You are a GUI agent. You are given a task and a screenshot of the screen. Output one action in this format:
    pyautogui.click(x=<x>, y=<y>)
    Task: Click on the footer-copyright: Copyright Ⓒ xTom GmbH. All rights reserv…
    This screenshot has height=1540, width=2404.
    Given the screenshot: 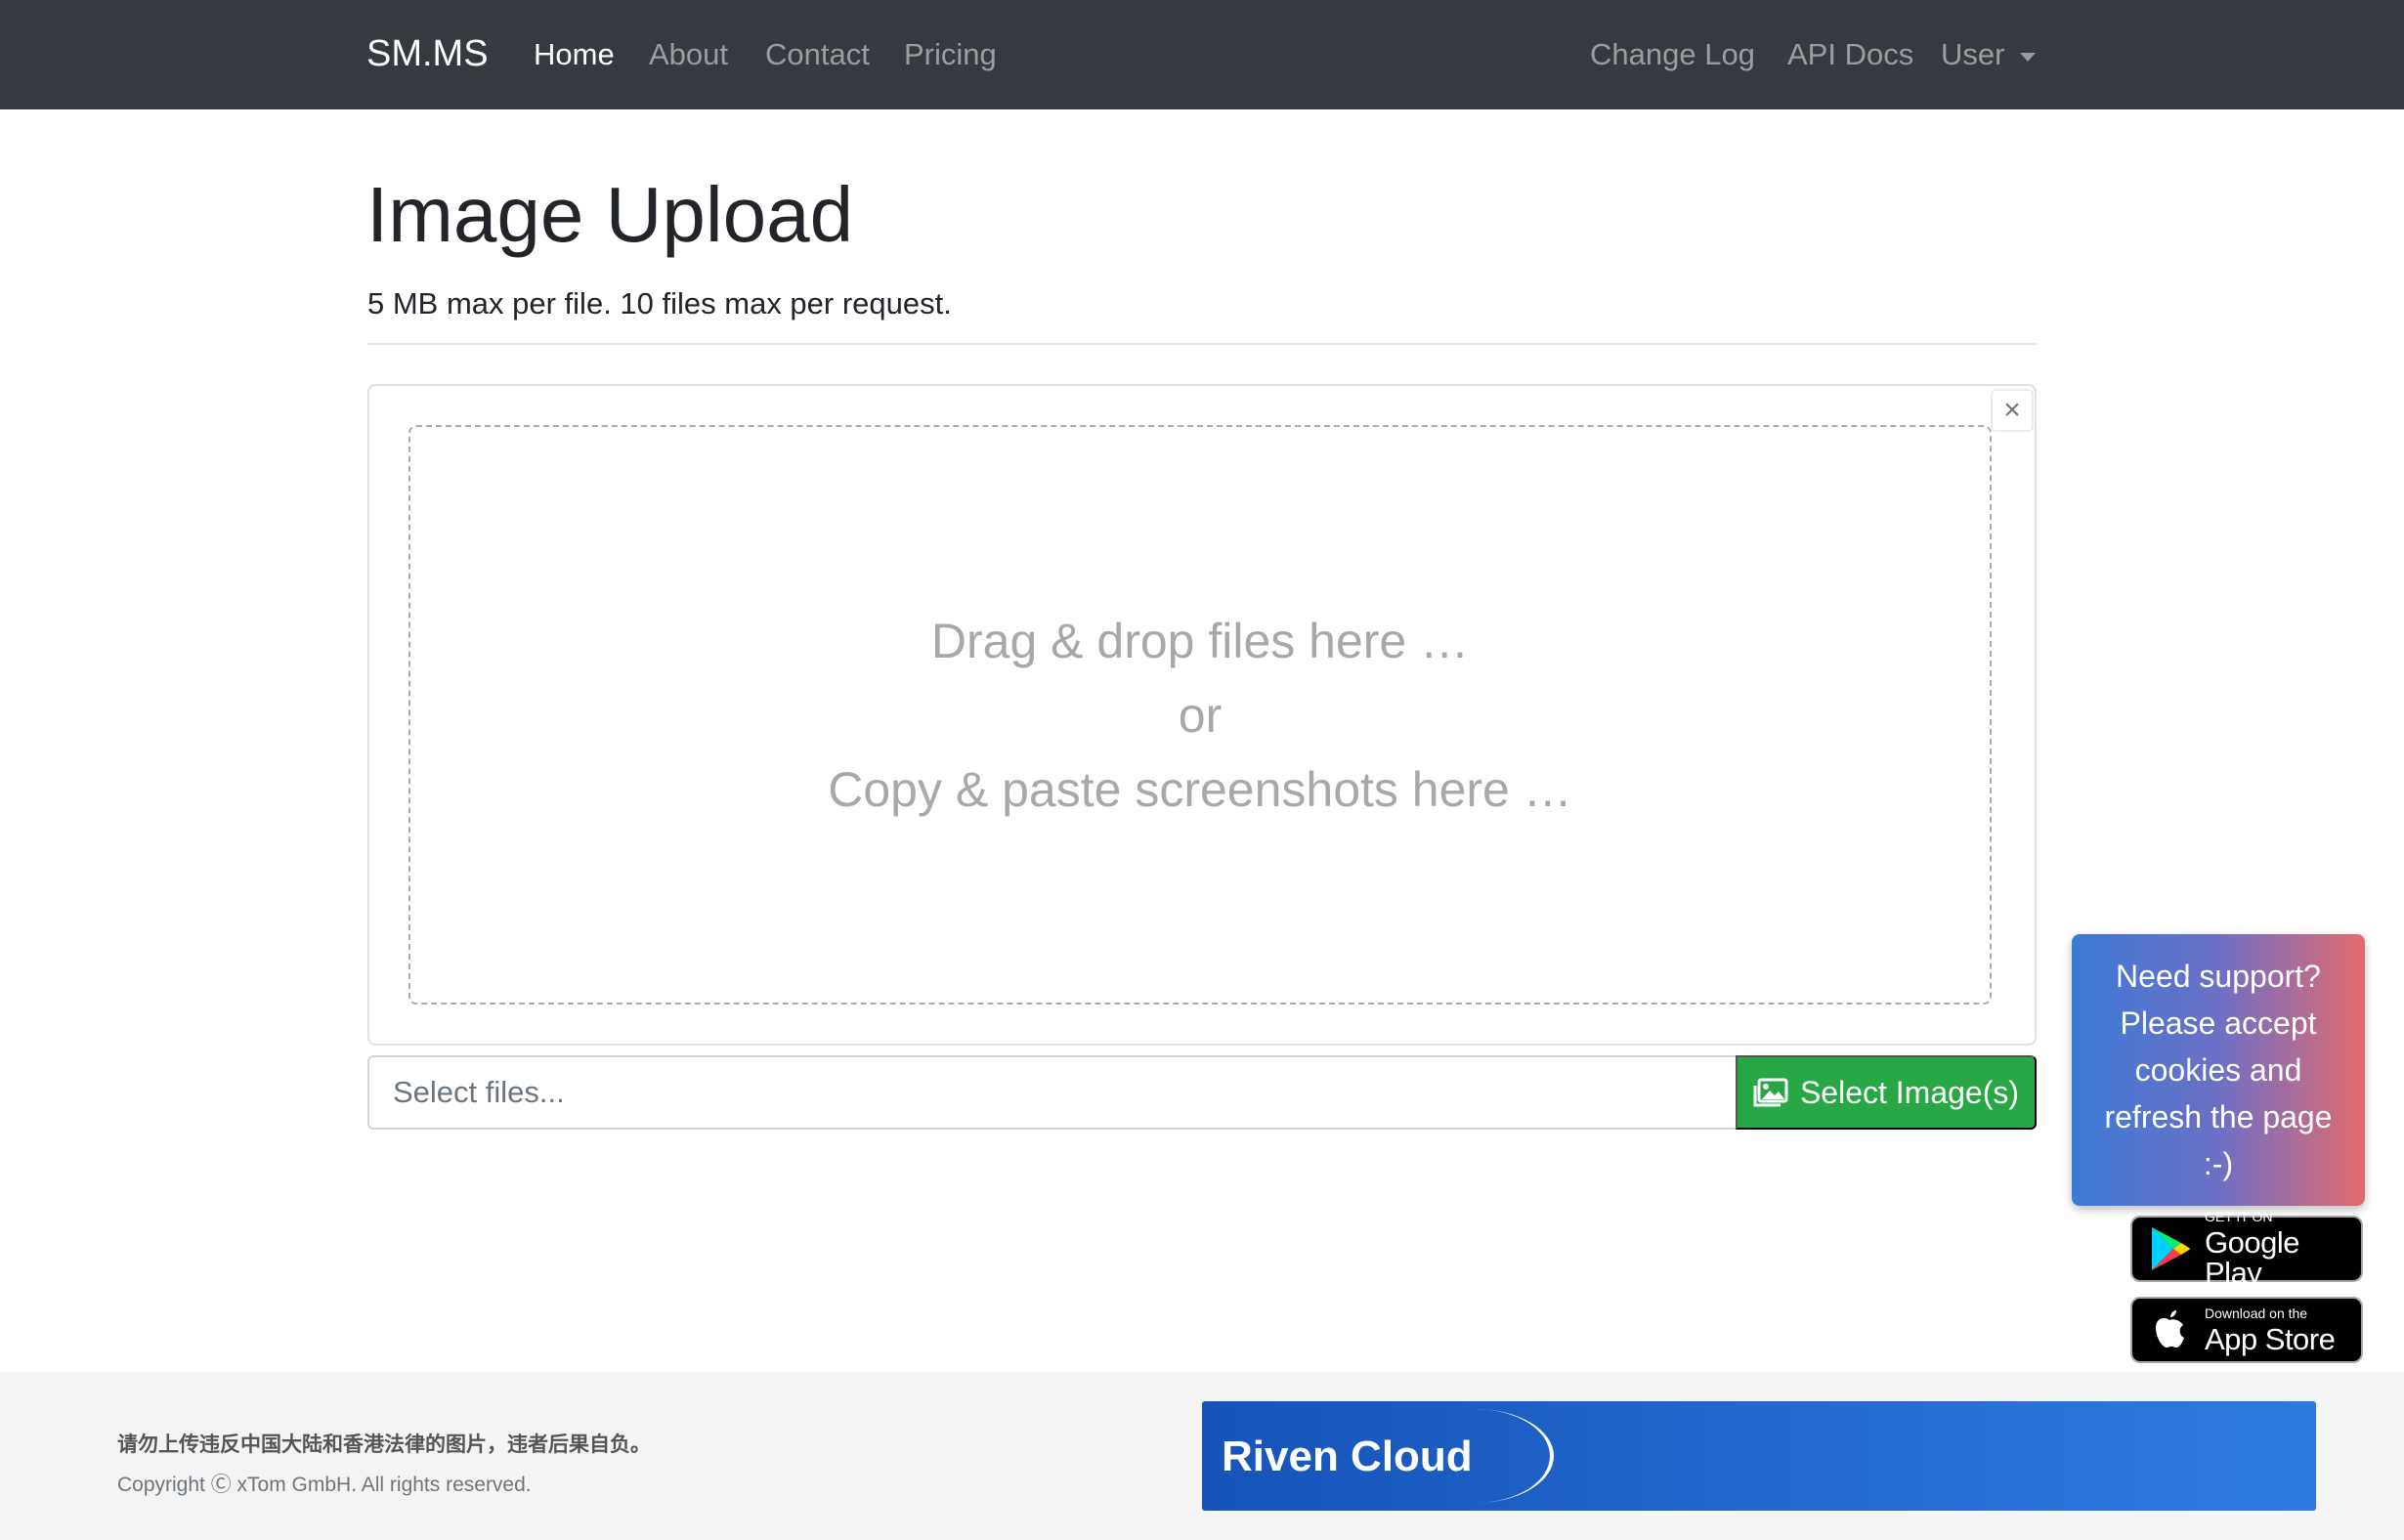 What is the action you would take?
    pyautogui.click(x=325, y=1485)
    